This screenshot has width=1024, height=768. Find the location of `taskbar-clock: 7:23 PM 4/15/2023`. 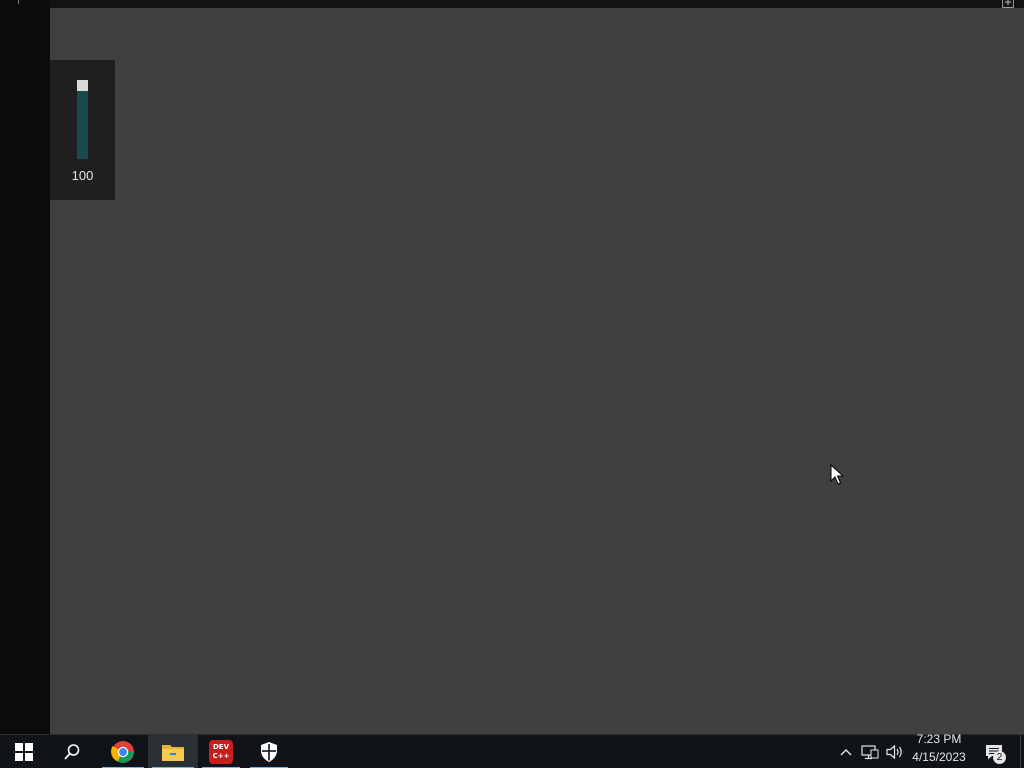

taskbar-clock: 7:23 PM 4/15/2023 is located at coordinates (939, 750).